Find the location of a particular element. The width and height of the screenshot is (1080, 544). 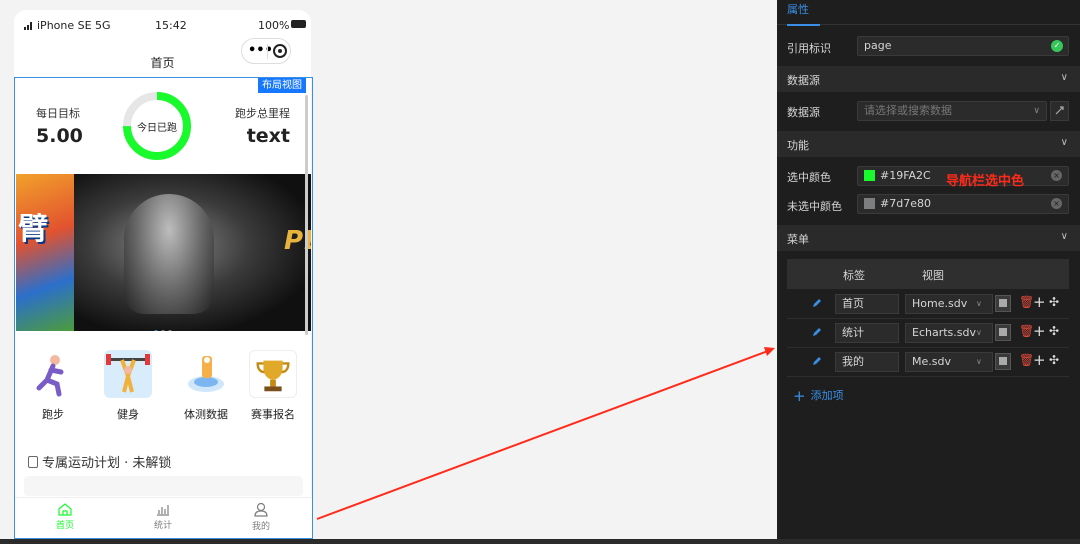

annotation-note: 导航栏选中色 is located at coordinates (985, 181).